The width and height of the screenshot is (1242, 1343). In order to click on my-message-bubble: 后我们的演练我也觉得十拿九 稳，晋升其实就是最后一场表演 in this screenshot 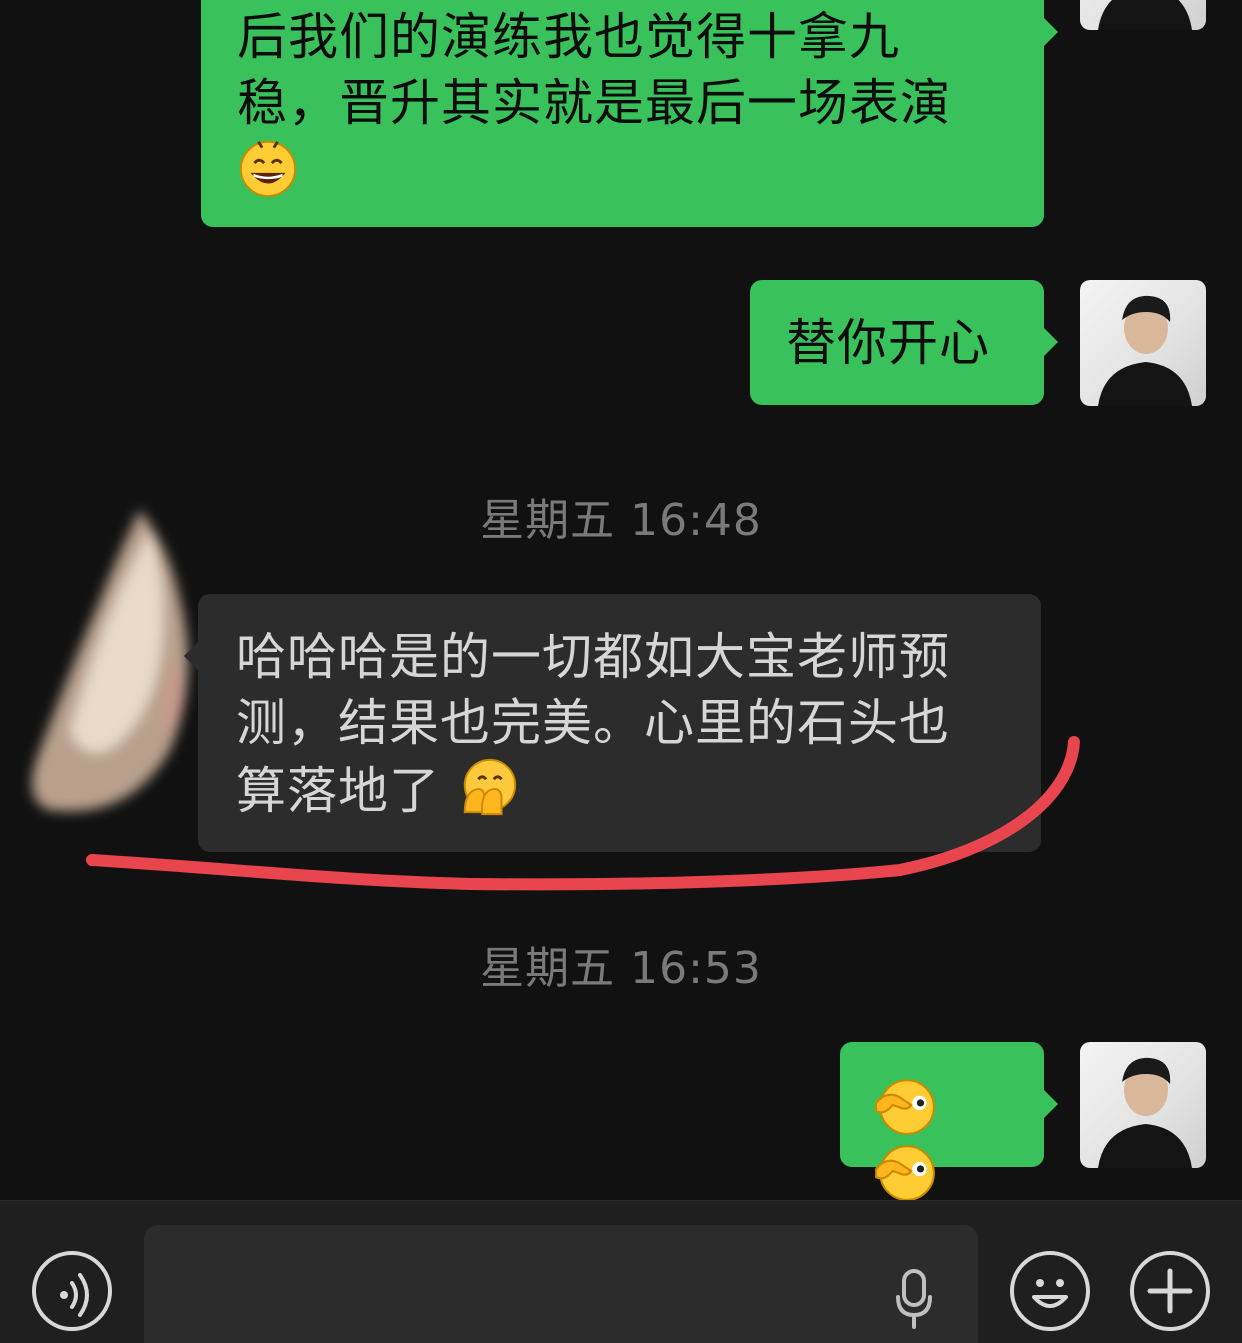, I will do `click(629, 113)`.